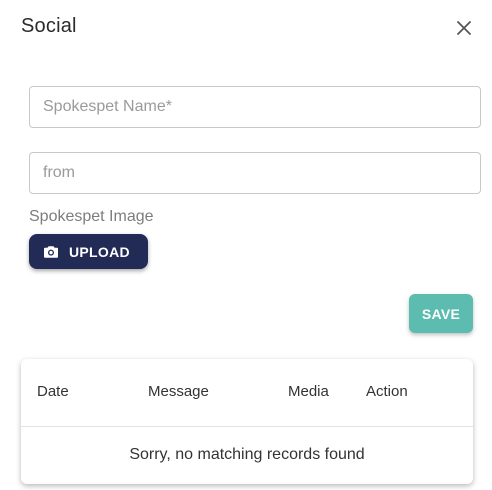 The height and width of the screenshot is (490, 492). I want to click on camera-icon, so click(51, 252).